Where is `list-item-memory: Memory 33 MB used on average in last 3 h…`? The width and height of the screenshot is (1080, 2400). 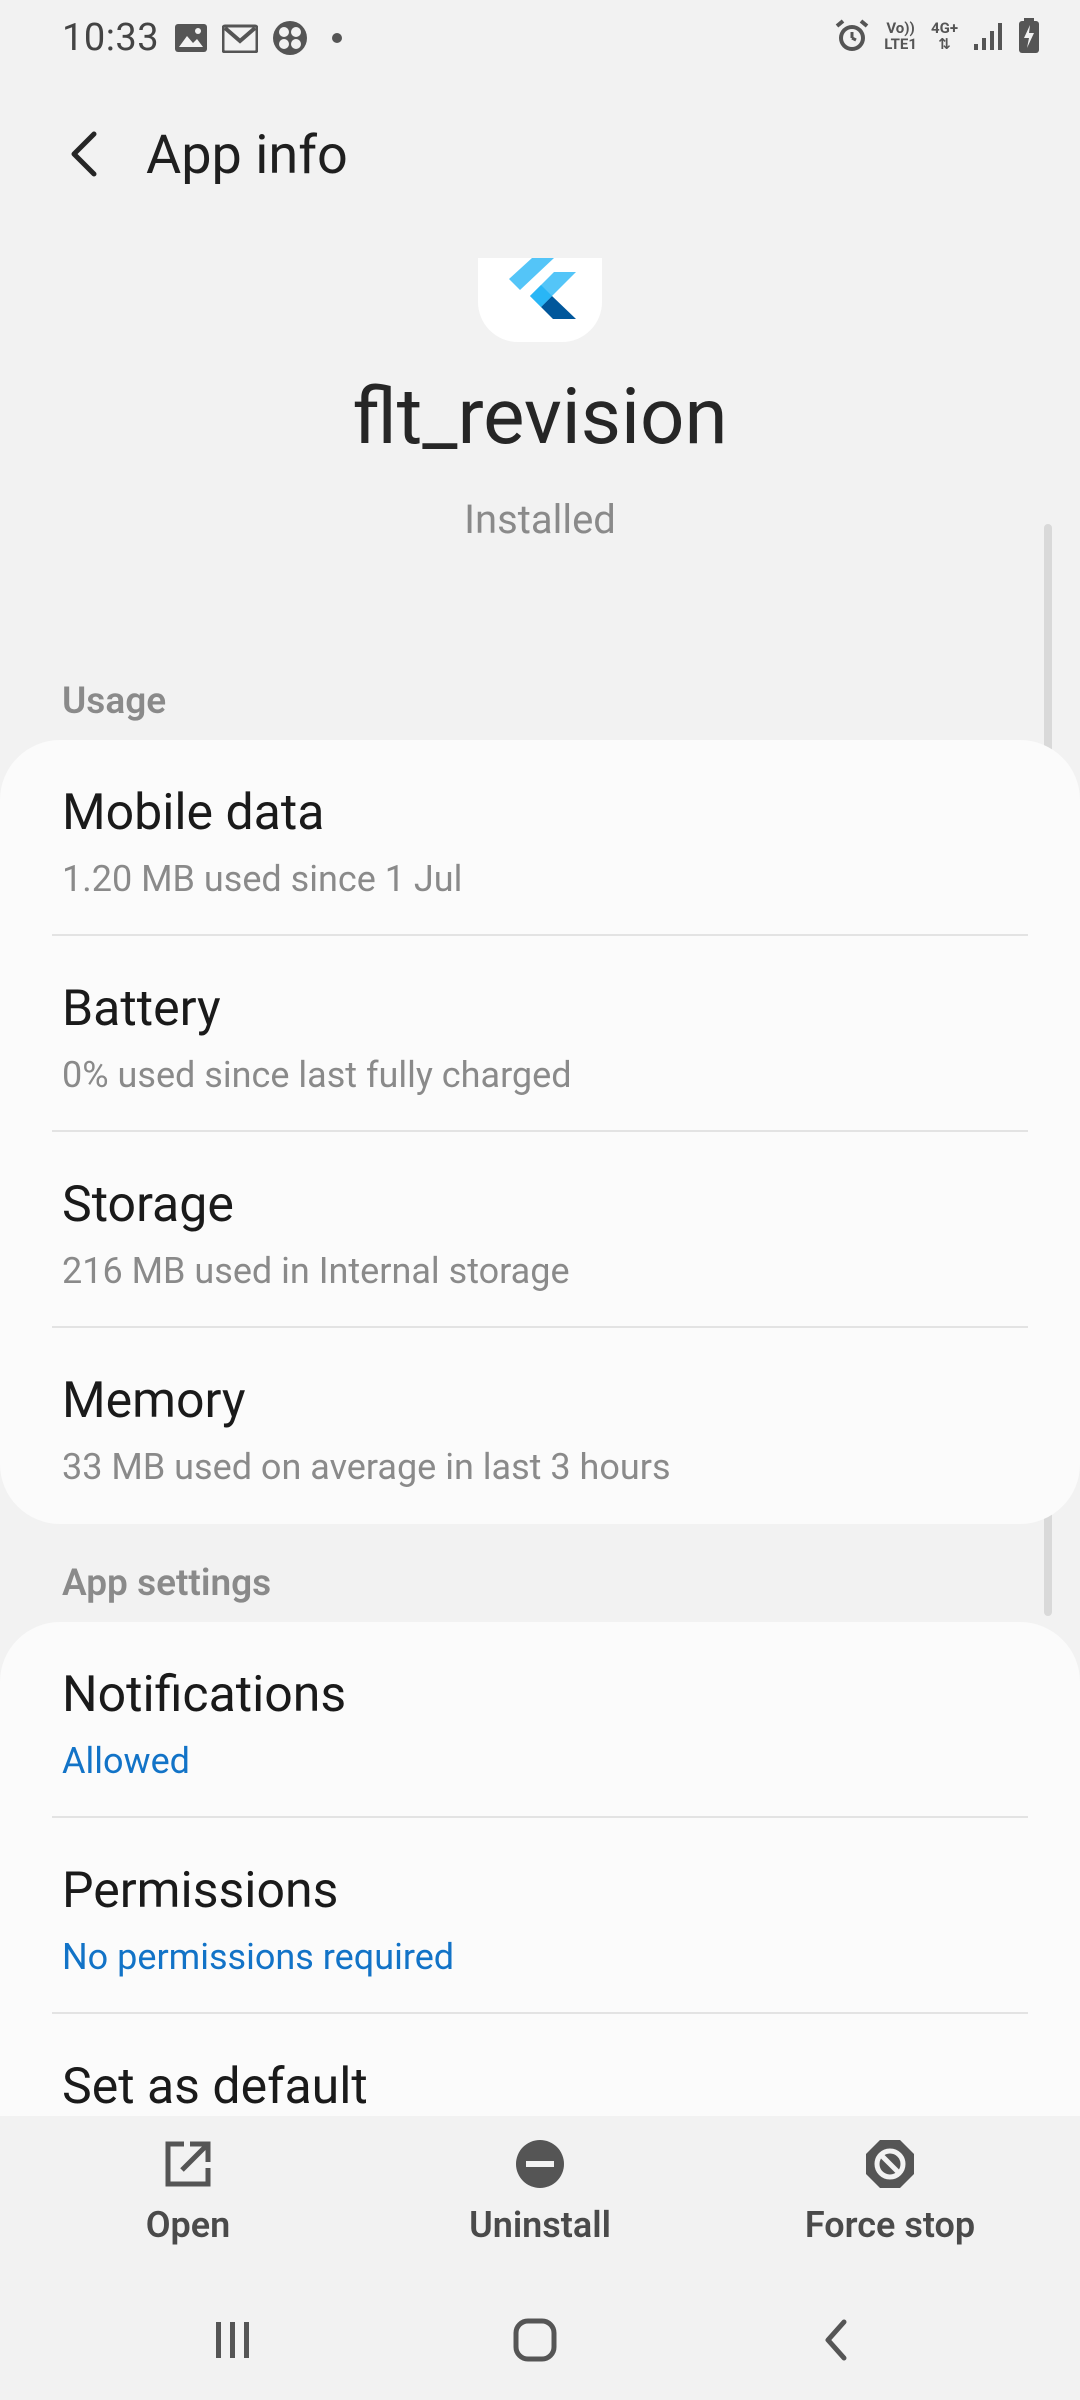 list-item-memory: Memory 33 MB used on average in last 3 h… is located at coordinates (540, 1426).